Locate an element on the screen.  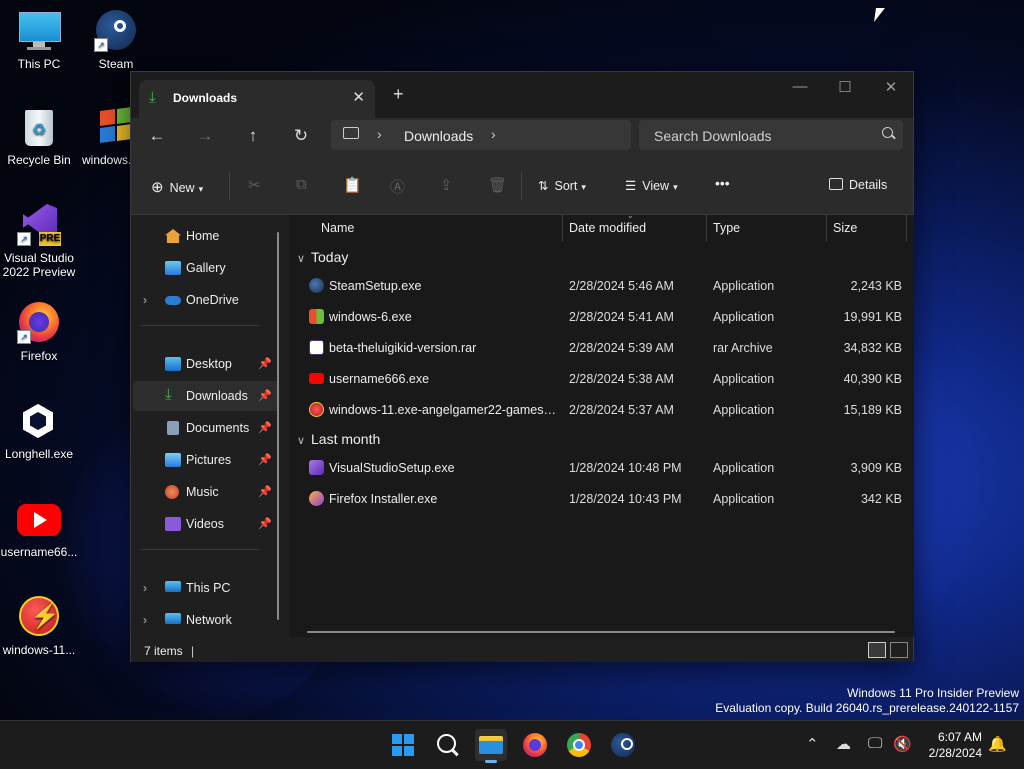
network-icon: 🖵 is located at coordinates (875, 743).